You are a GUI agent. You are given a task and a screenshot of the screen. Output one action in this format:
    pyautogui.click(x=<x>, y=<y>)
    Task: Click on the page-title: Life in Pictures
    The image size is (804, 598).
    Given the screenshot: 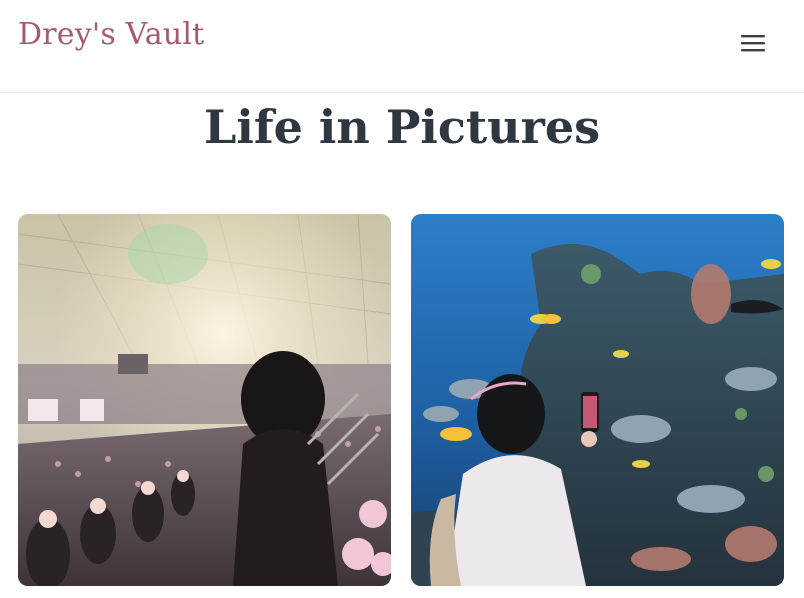 What is the action you would take?
    pyautogui.click(x=402, y=127)
    